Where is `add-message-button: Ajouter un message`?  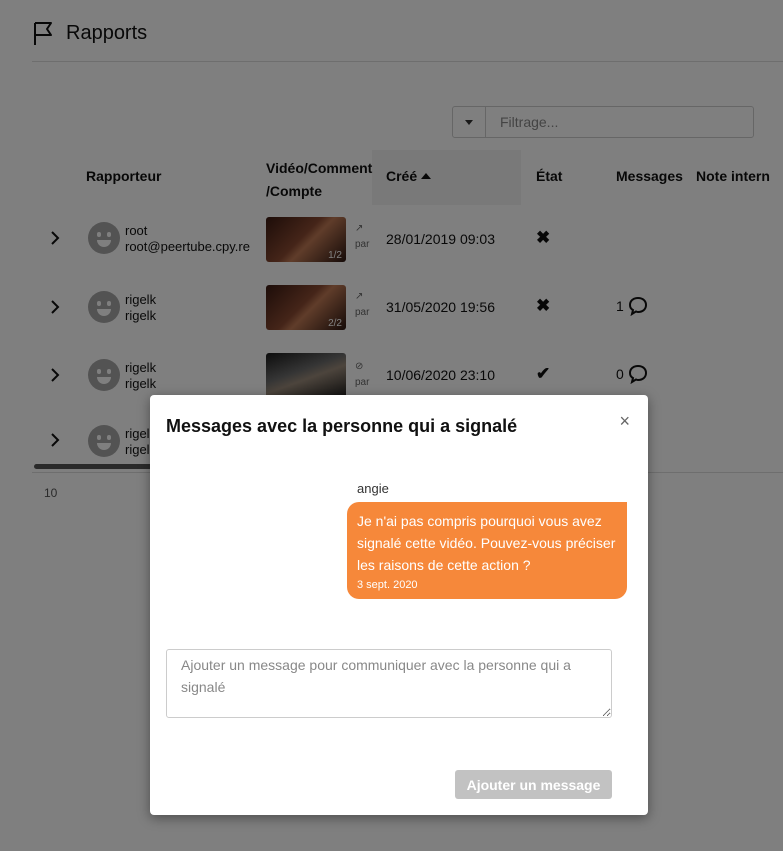 add-message-button: Ajouter un message is located at coordinates (533, 784).